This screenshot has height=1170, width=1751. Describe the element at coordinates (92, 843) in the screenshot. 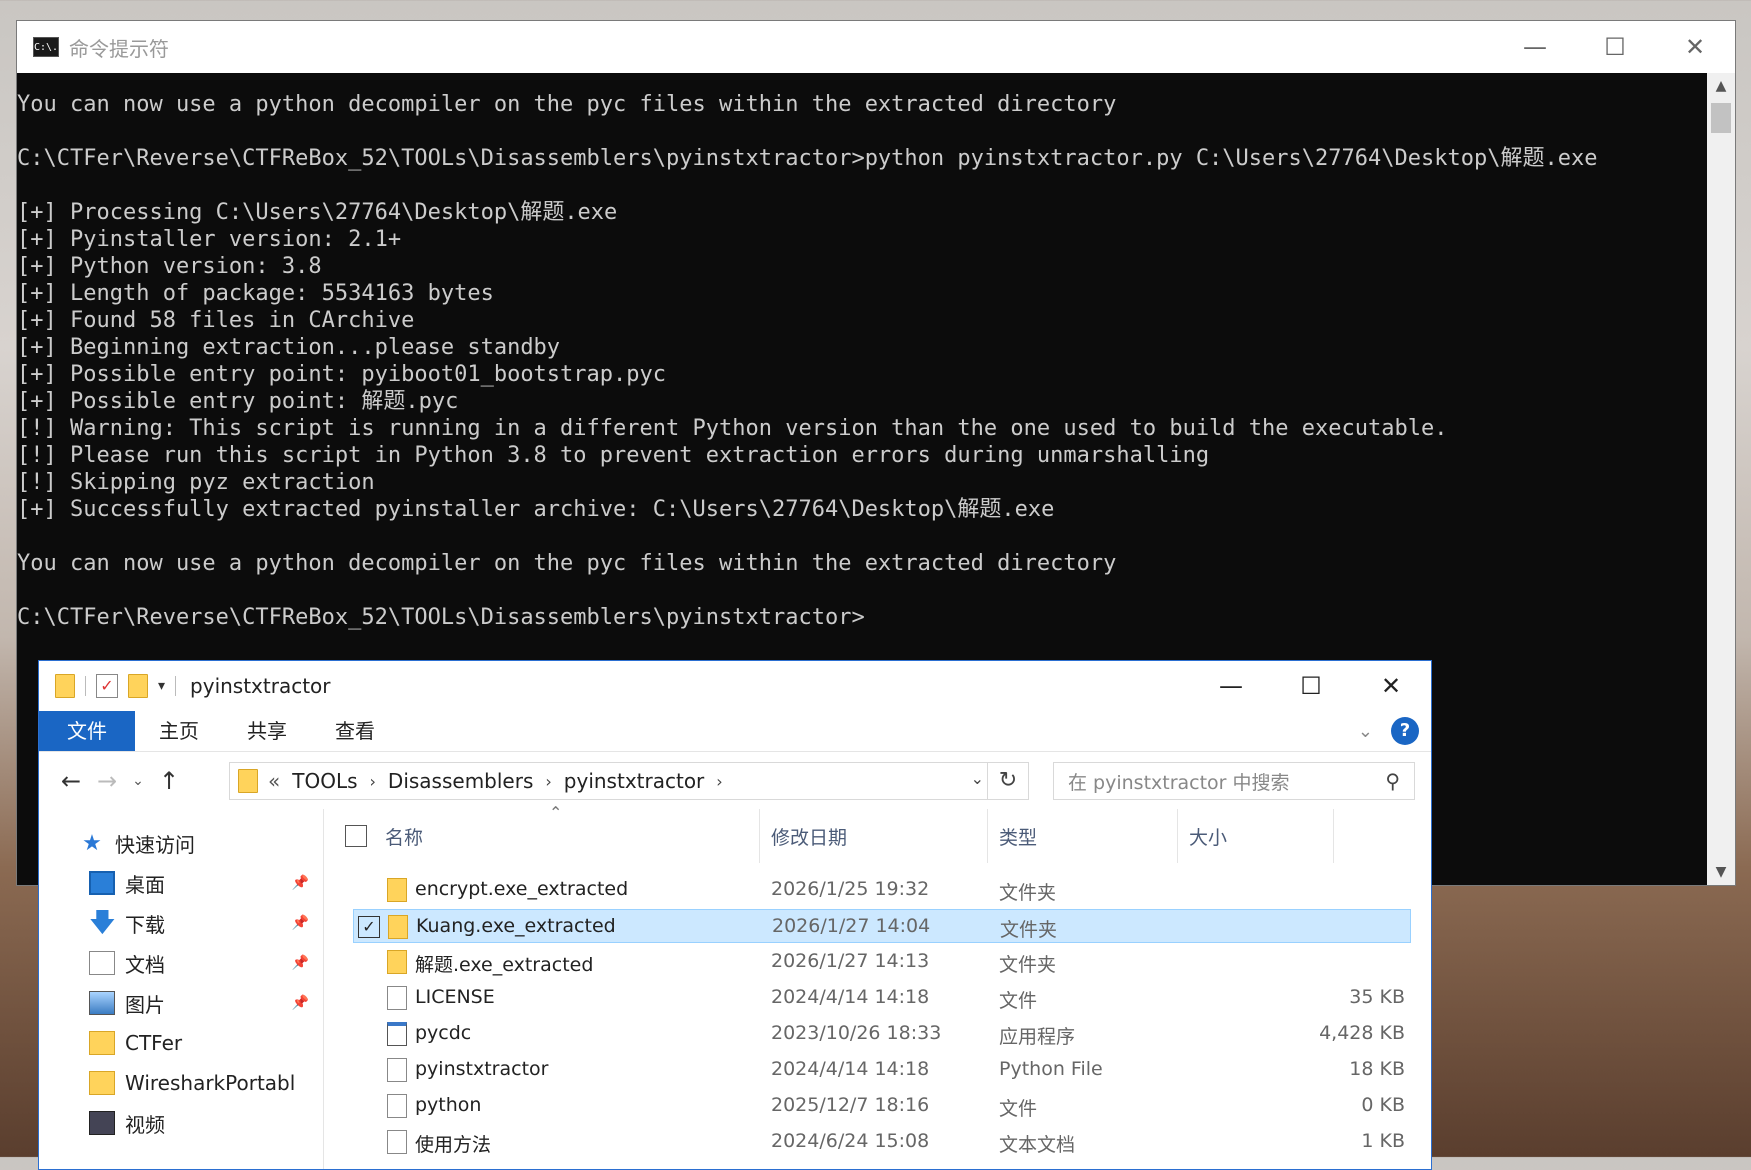

I see `star-icon: ★` at that location.